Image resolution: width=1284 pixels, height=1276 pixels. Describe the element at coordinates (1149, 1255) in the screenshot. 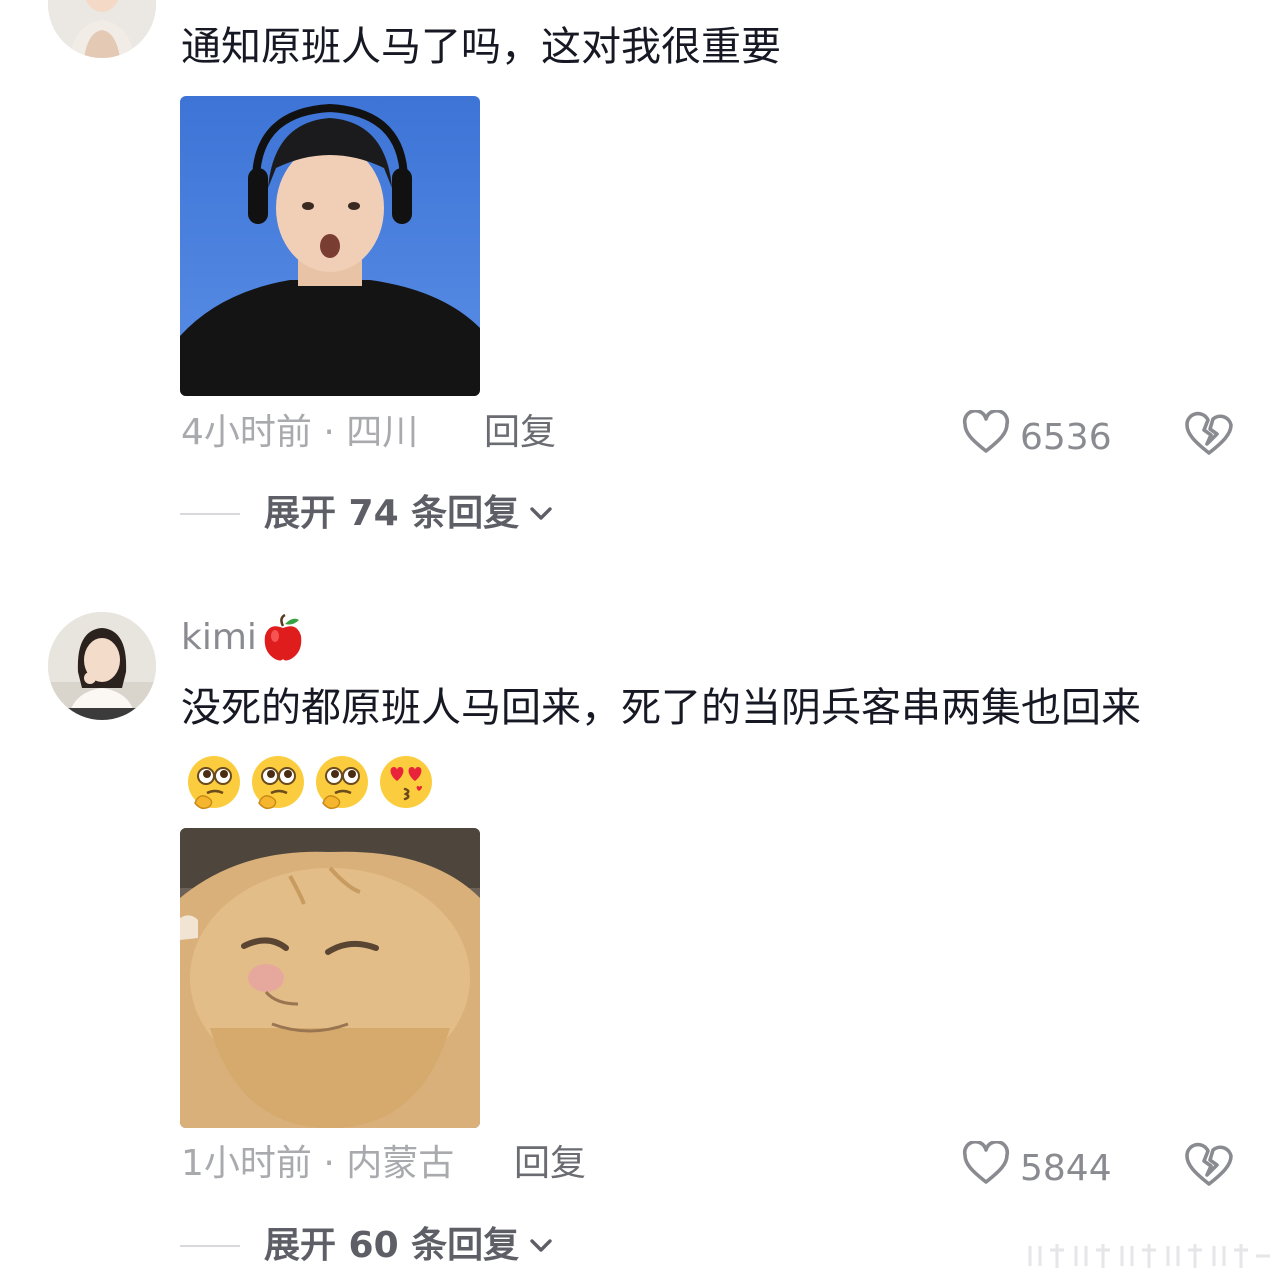

I see `watermark-graphic` at that location.